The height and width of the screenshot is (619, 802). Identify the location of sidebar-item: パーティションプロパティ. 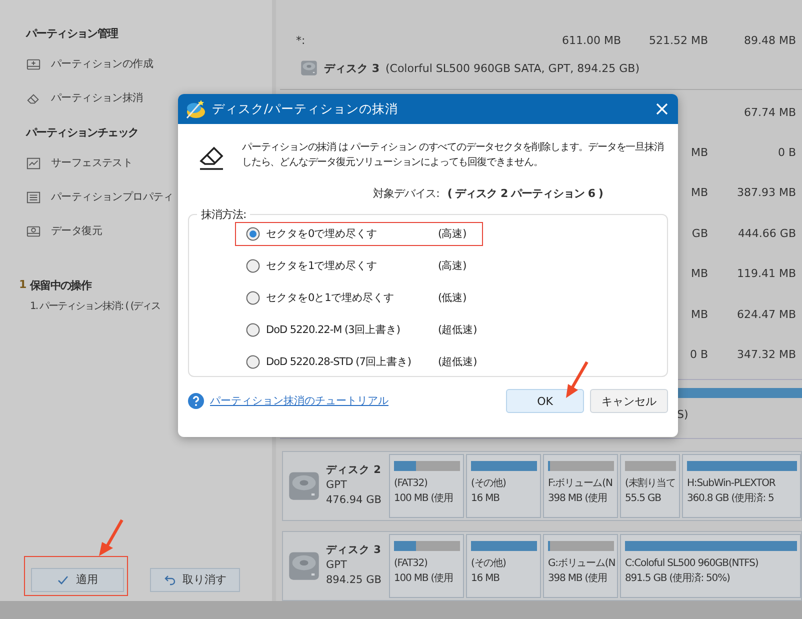
(112, 197).